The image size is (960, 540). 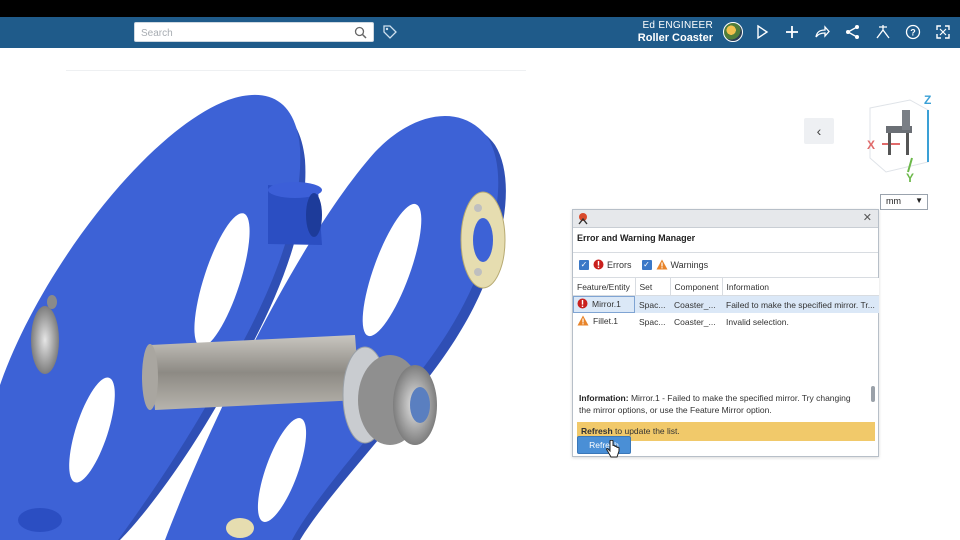 I want to click on chair-model-icon, so click(x=899, y=132).